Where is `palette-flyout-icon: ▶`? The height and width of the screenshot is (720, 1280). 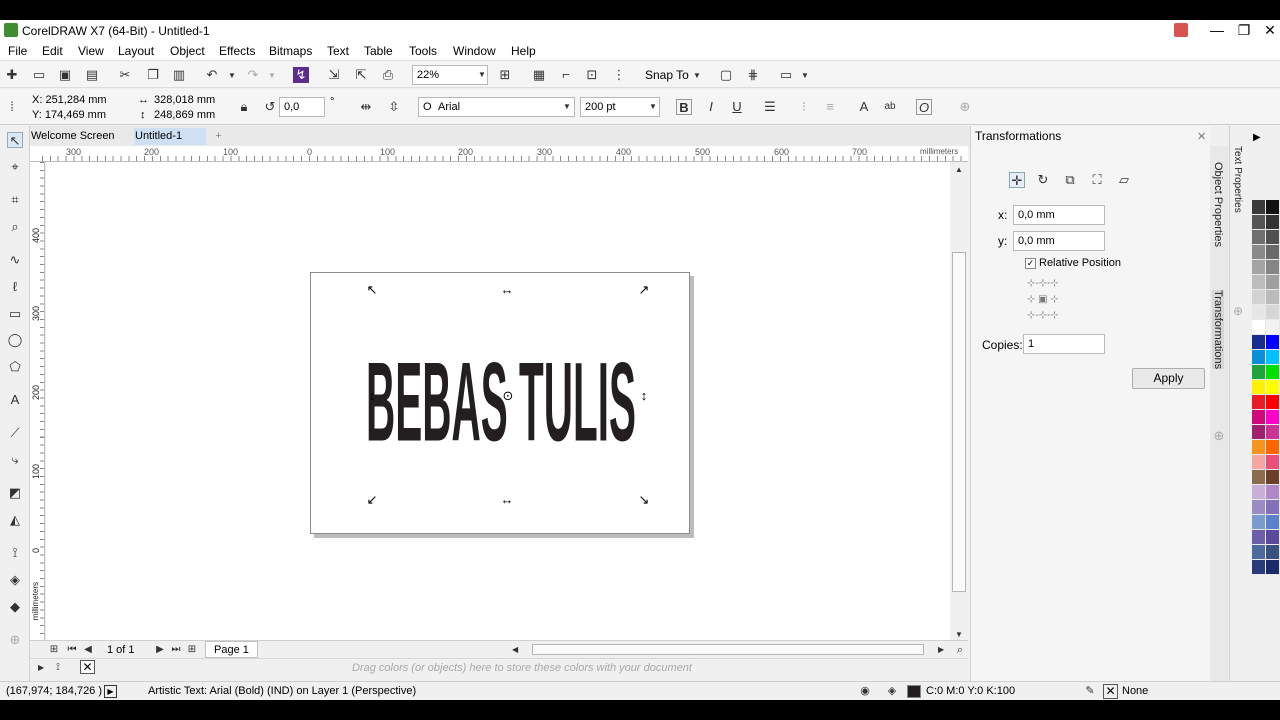
palette-flyout-icon: ▶ is located at coordinates (41, 667).